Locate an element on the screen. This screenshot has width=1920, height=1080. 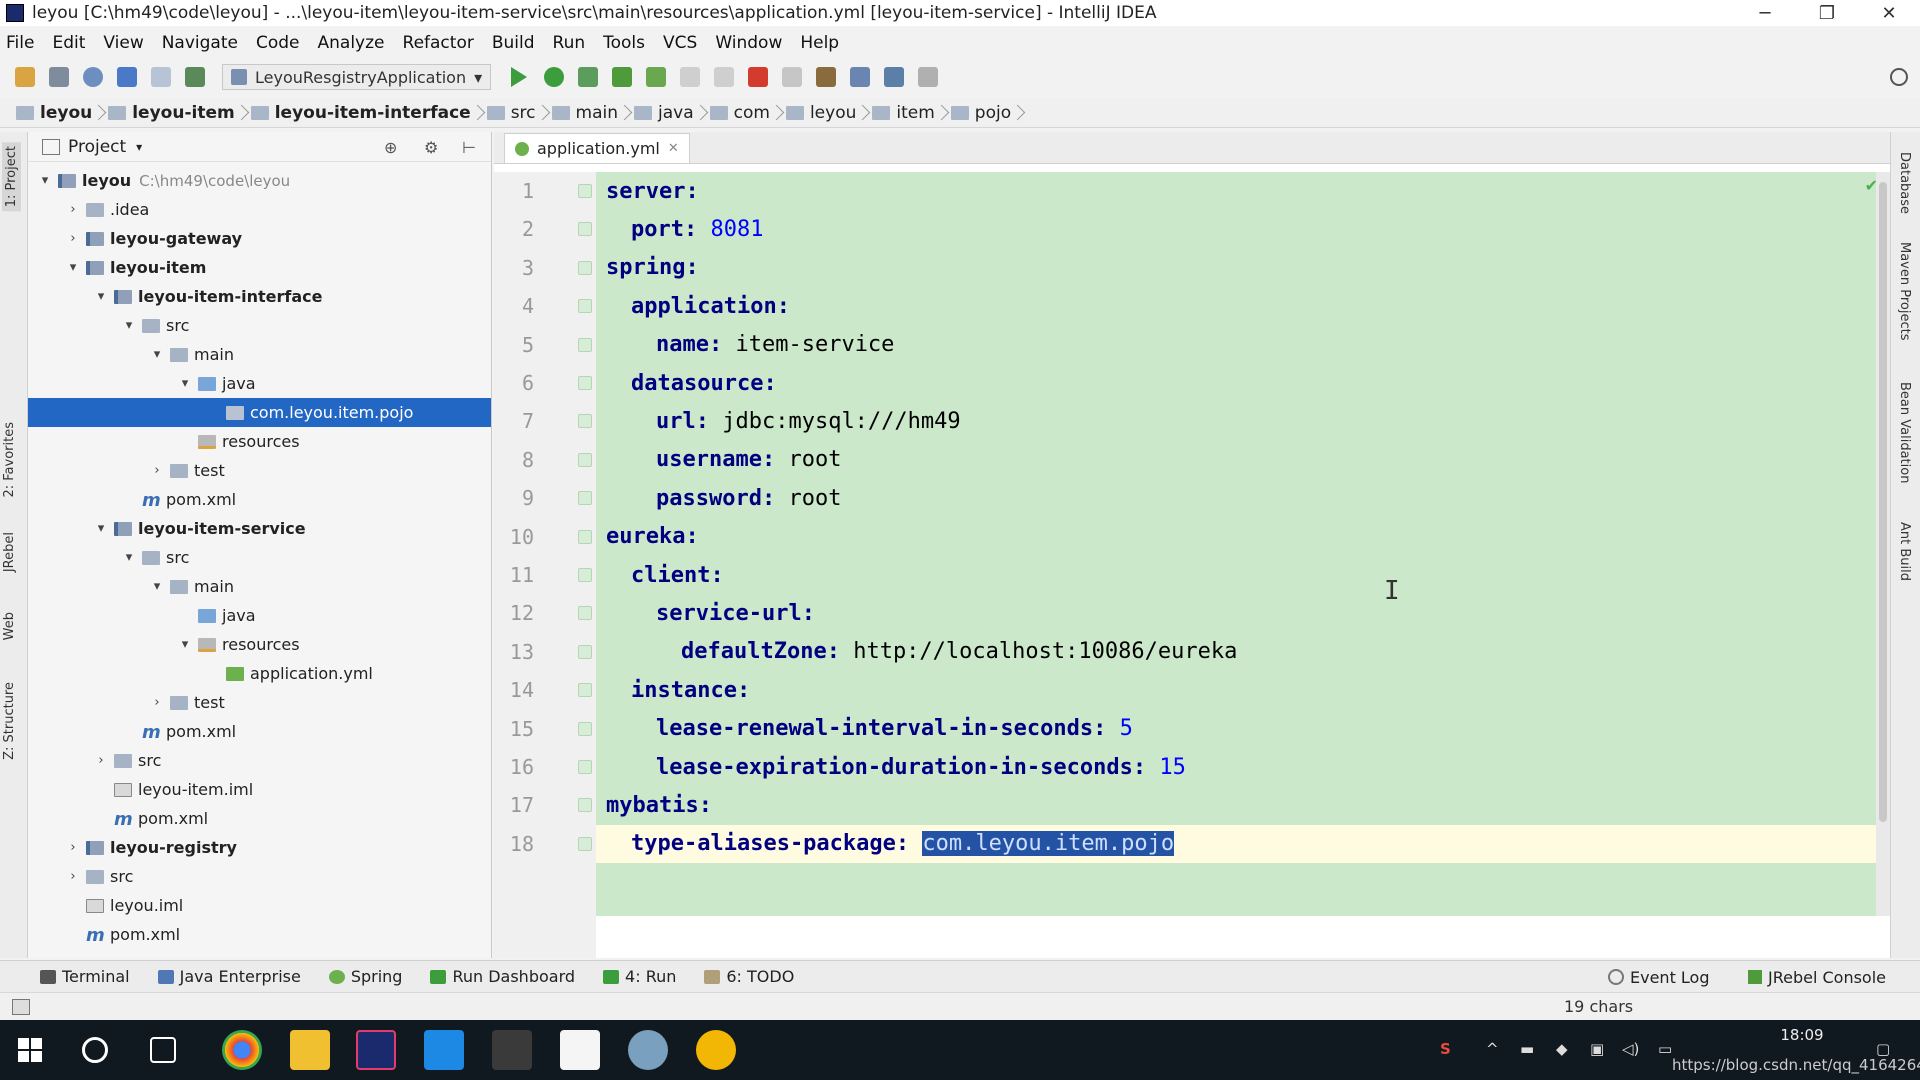
code-line: spring: is located at coordinates (652, 268).